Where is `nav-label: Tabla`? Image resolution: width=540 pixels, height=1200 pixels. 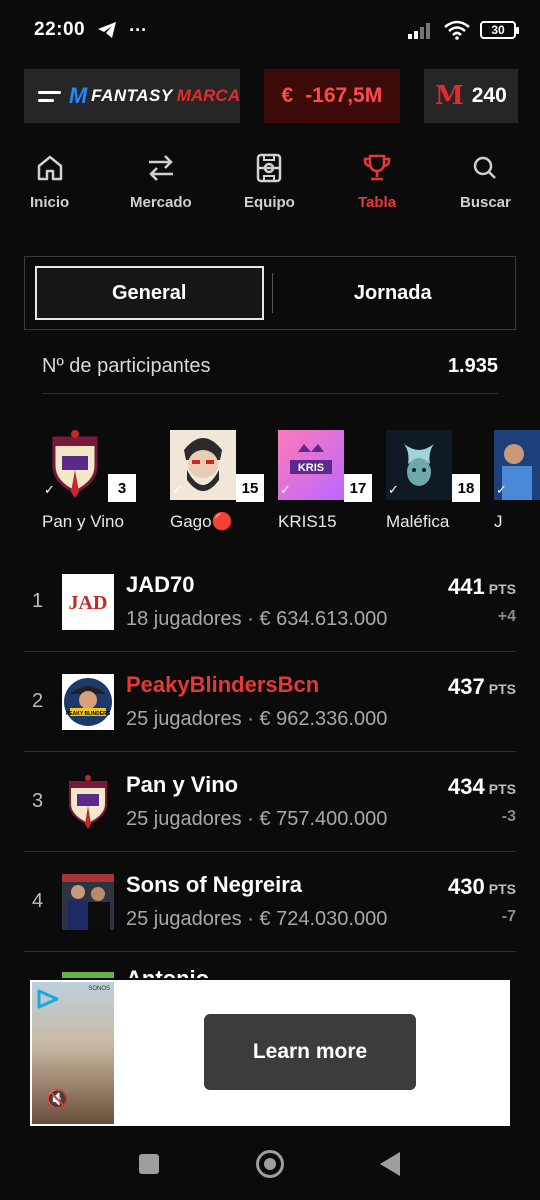
nav-label: Tabla is located at coordinates (377, 202).